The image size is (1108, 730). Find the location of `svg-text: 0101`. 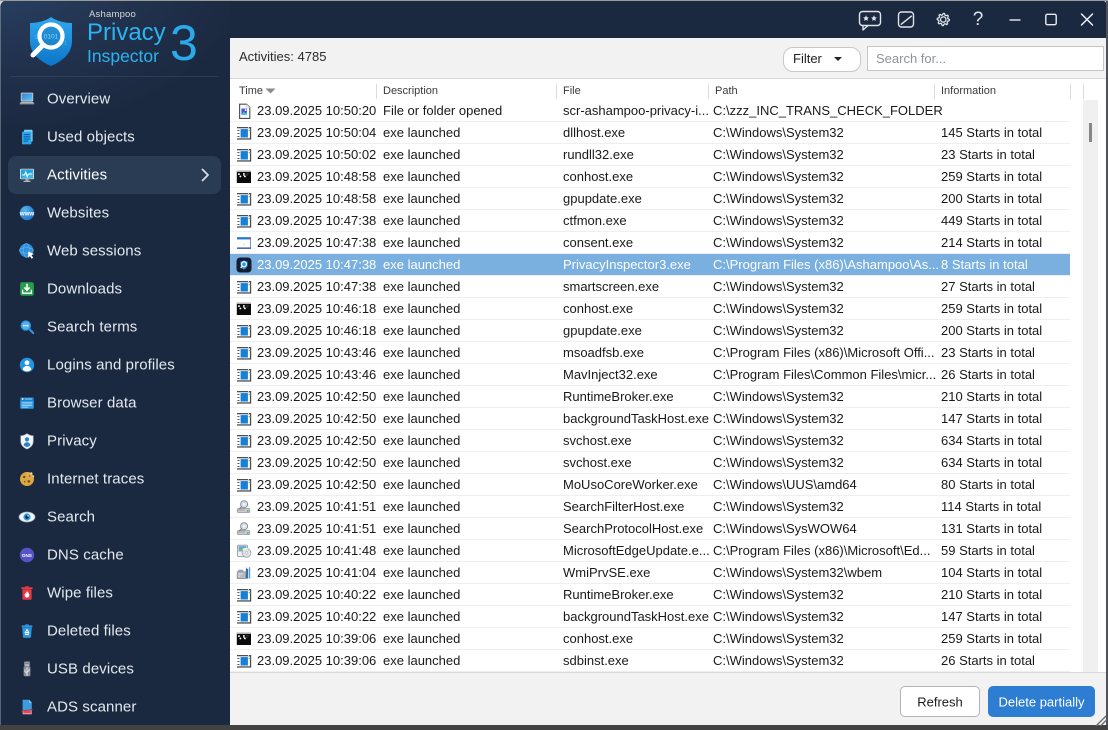

svg-text: 0101 is located at coordinates (51, 37).